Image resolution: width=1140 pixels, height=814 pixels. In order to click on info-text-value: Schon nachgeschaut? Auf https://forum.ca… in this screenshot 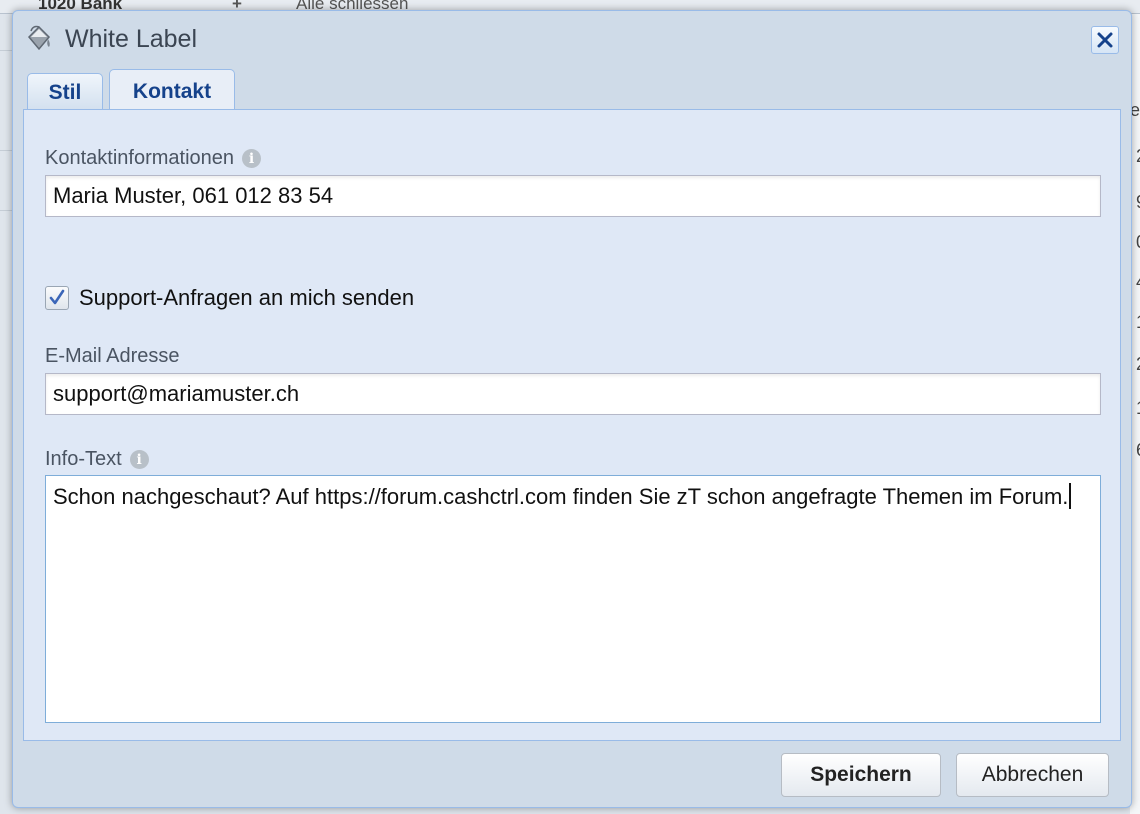, I will do `click(561, 496)`.